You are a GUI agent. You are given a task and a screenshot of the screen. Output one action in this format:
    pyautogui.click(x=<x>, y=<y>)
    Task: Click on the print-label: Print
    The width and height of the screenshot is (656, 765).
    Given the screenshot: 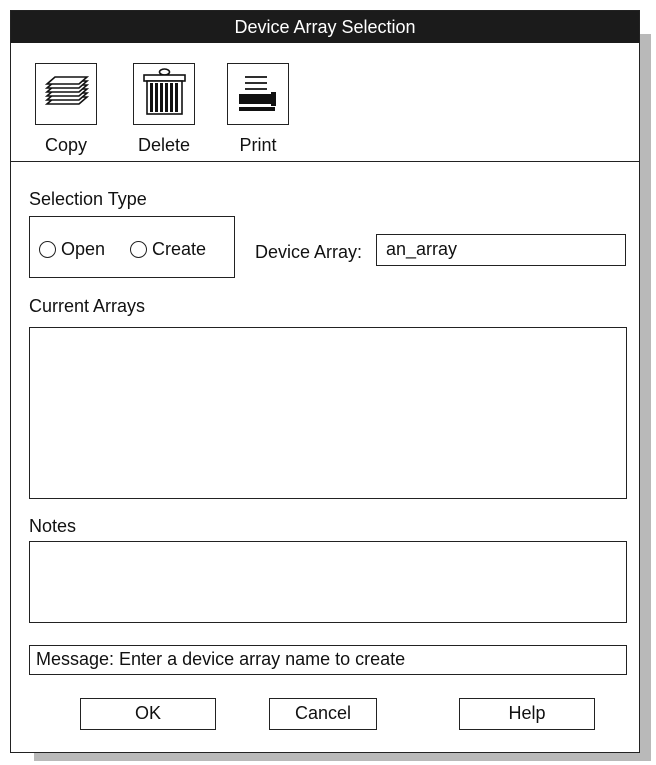 What is the action you would take?
    pyautogui.click(x=258, y=145)
    